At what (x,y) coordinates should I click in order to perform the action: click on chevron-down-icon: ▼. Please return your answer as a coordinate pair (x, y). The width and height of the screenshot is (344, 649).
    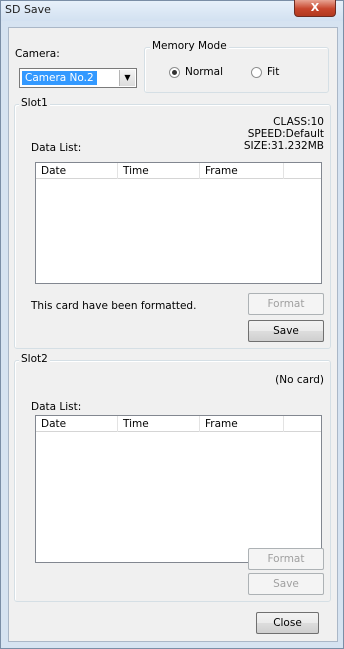
    Looking at the image, I should click on (127, 78).